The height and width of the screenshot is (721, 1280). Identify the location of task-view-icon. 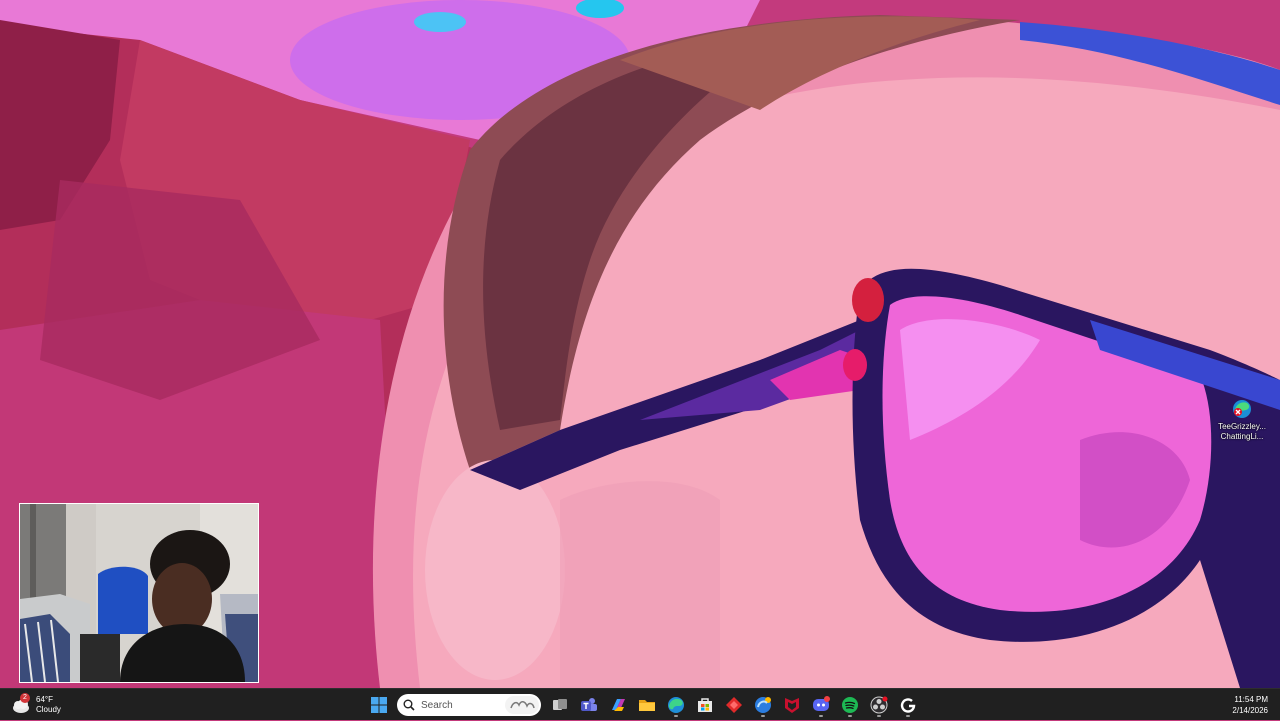
(559, 704).